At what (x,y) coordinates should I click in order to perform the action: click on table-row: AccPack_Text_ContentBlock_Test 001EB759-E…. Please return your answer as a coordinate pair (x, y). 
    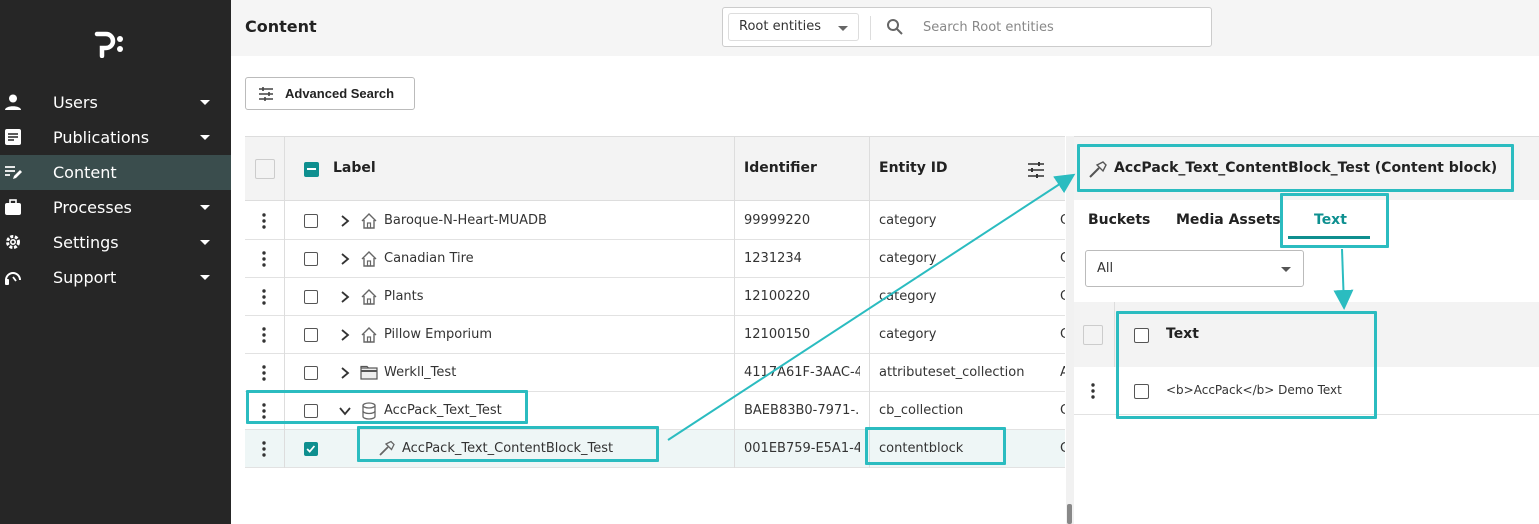
    Looking at the image, I should click on (655, 449).